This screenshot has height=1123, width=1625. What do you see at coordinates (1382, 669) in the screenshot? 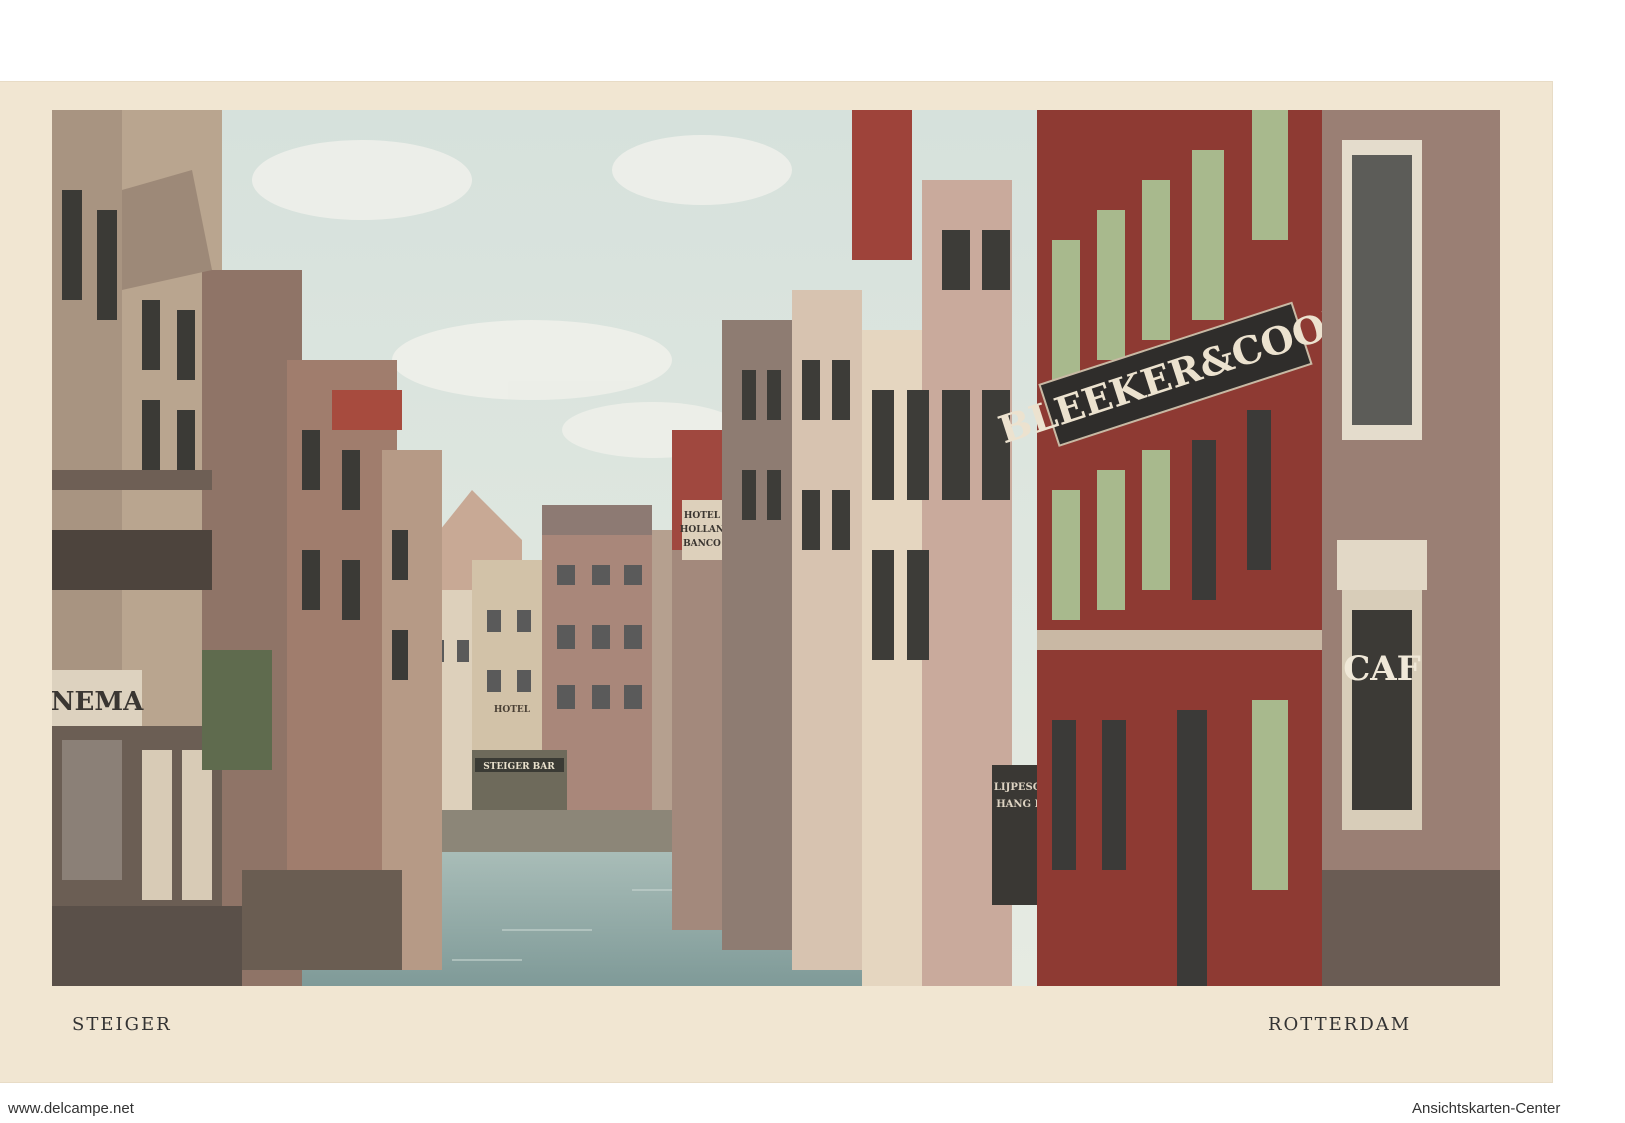
I see `cafe-sign: CAF` at bounding box center [1382, 669].